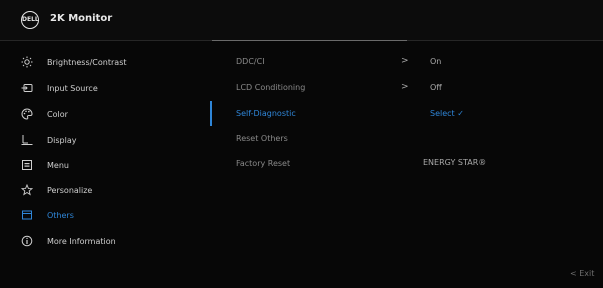 The width and height of the screenshot is (603, 288). What do you see at coordinates (87, 62) in the screenshot?
I see `sidebar-item-label: Brightness/Contrast` at bounding box center [87, 62].